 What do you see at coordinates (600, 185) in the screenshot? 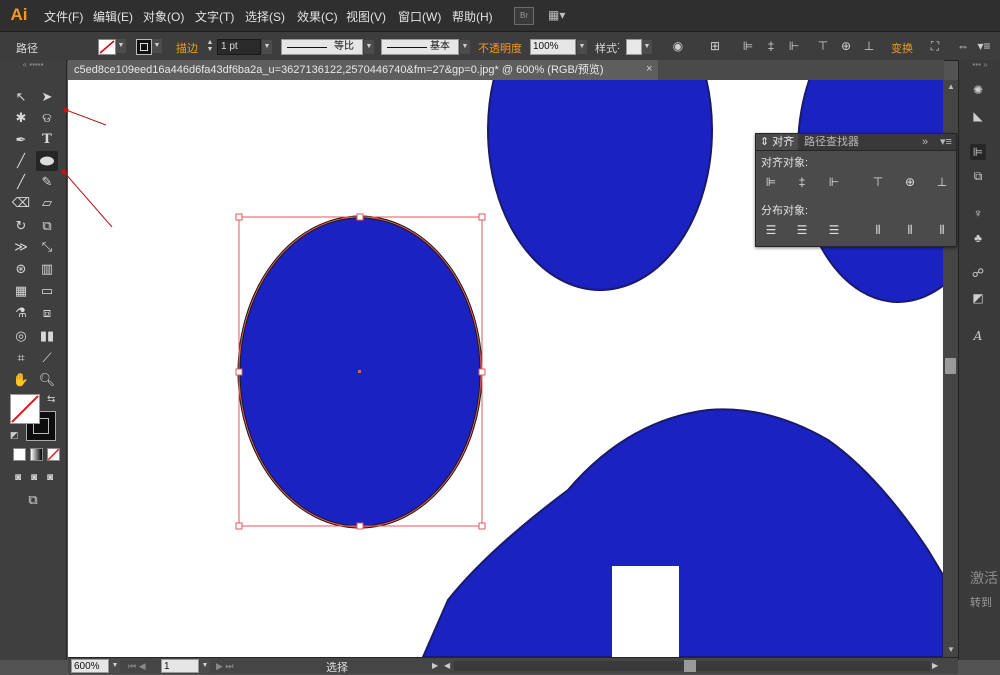
I see `blue-oval-top-middle` at bounding box center [600, 185].